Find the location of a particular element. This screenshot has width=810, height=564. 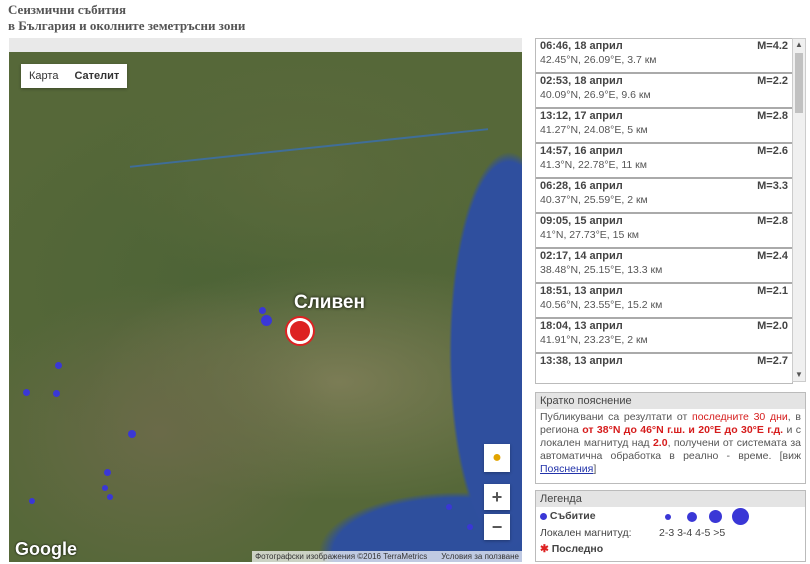

explanation-part: Публикувани са резултати от is located at coordinates (616, 417).